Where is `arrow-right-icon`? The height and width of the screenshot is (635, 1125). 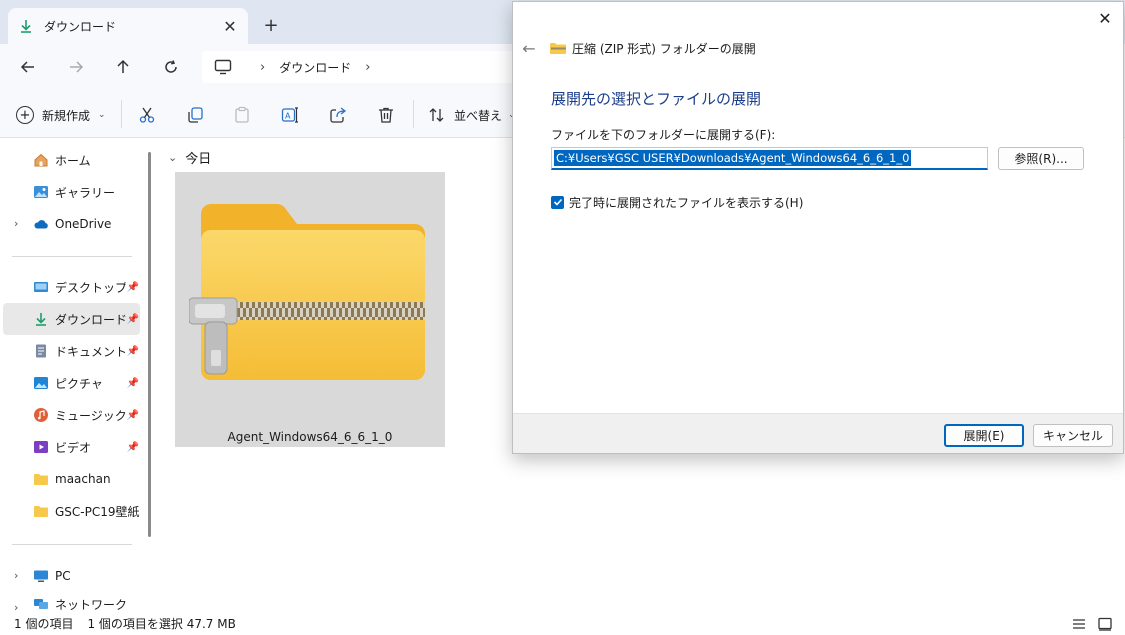
arrow-right-icon is located at coordinates (77, 67).